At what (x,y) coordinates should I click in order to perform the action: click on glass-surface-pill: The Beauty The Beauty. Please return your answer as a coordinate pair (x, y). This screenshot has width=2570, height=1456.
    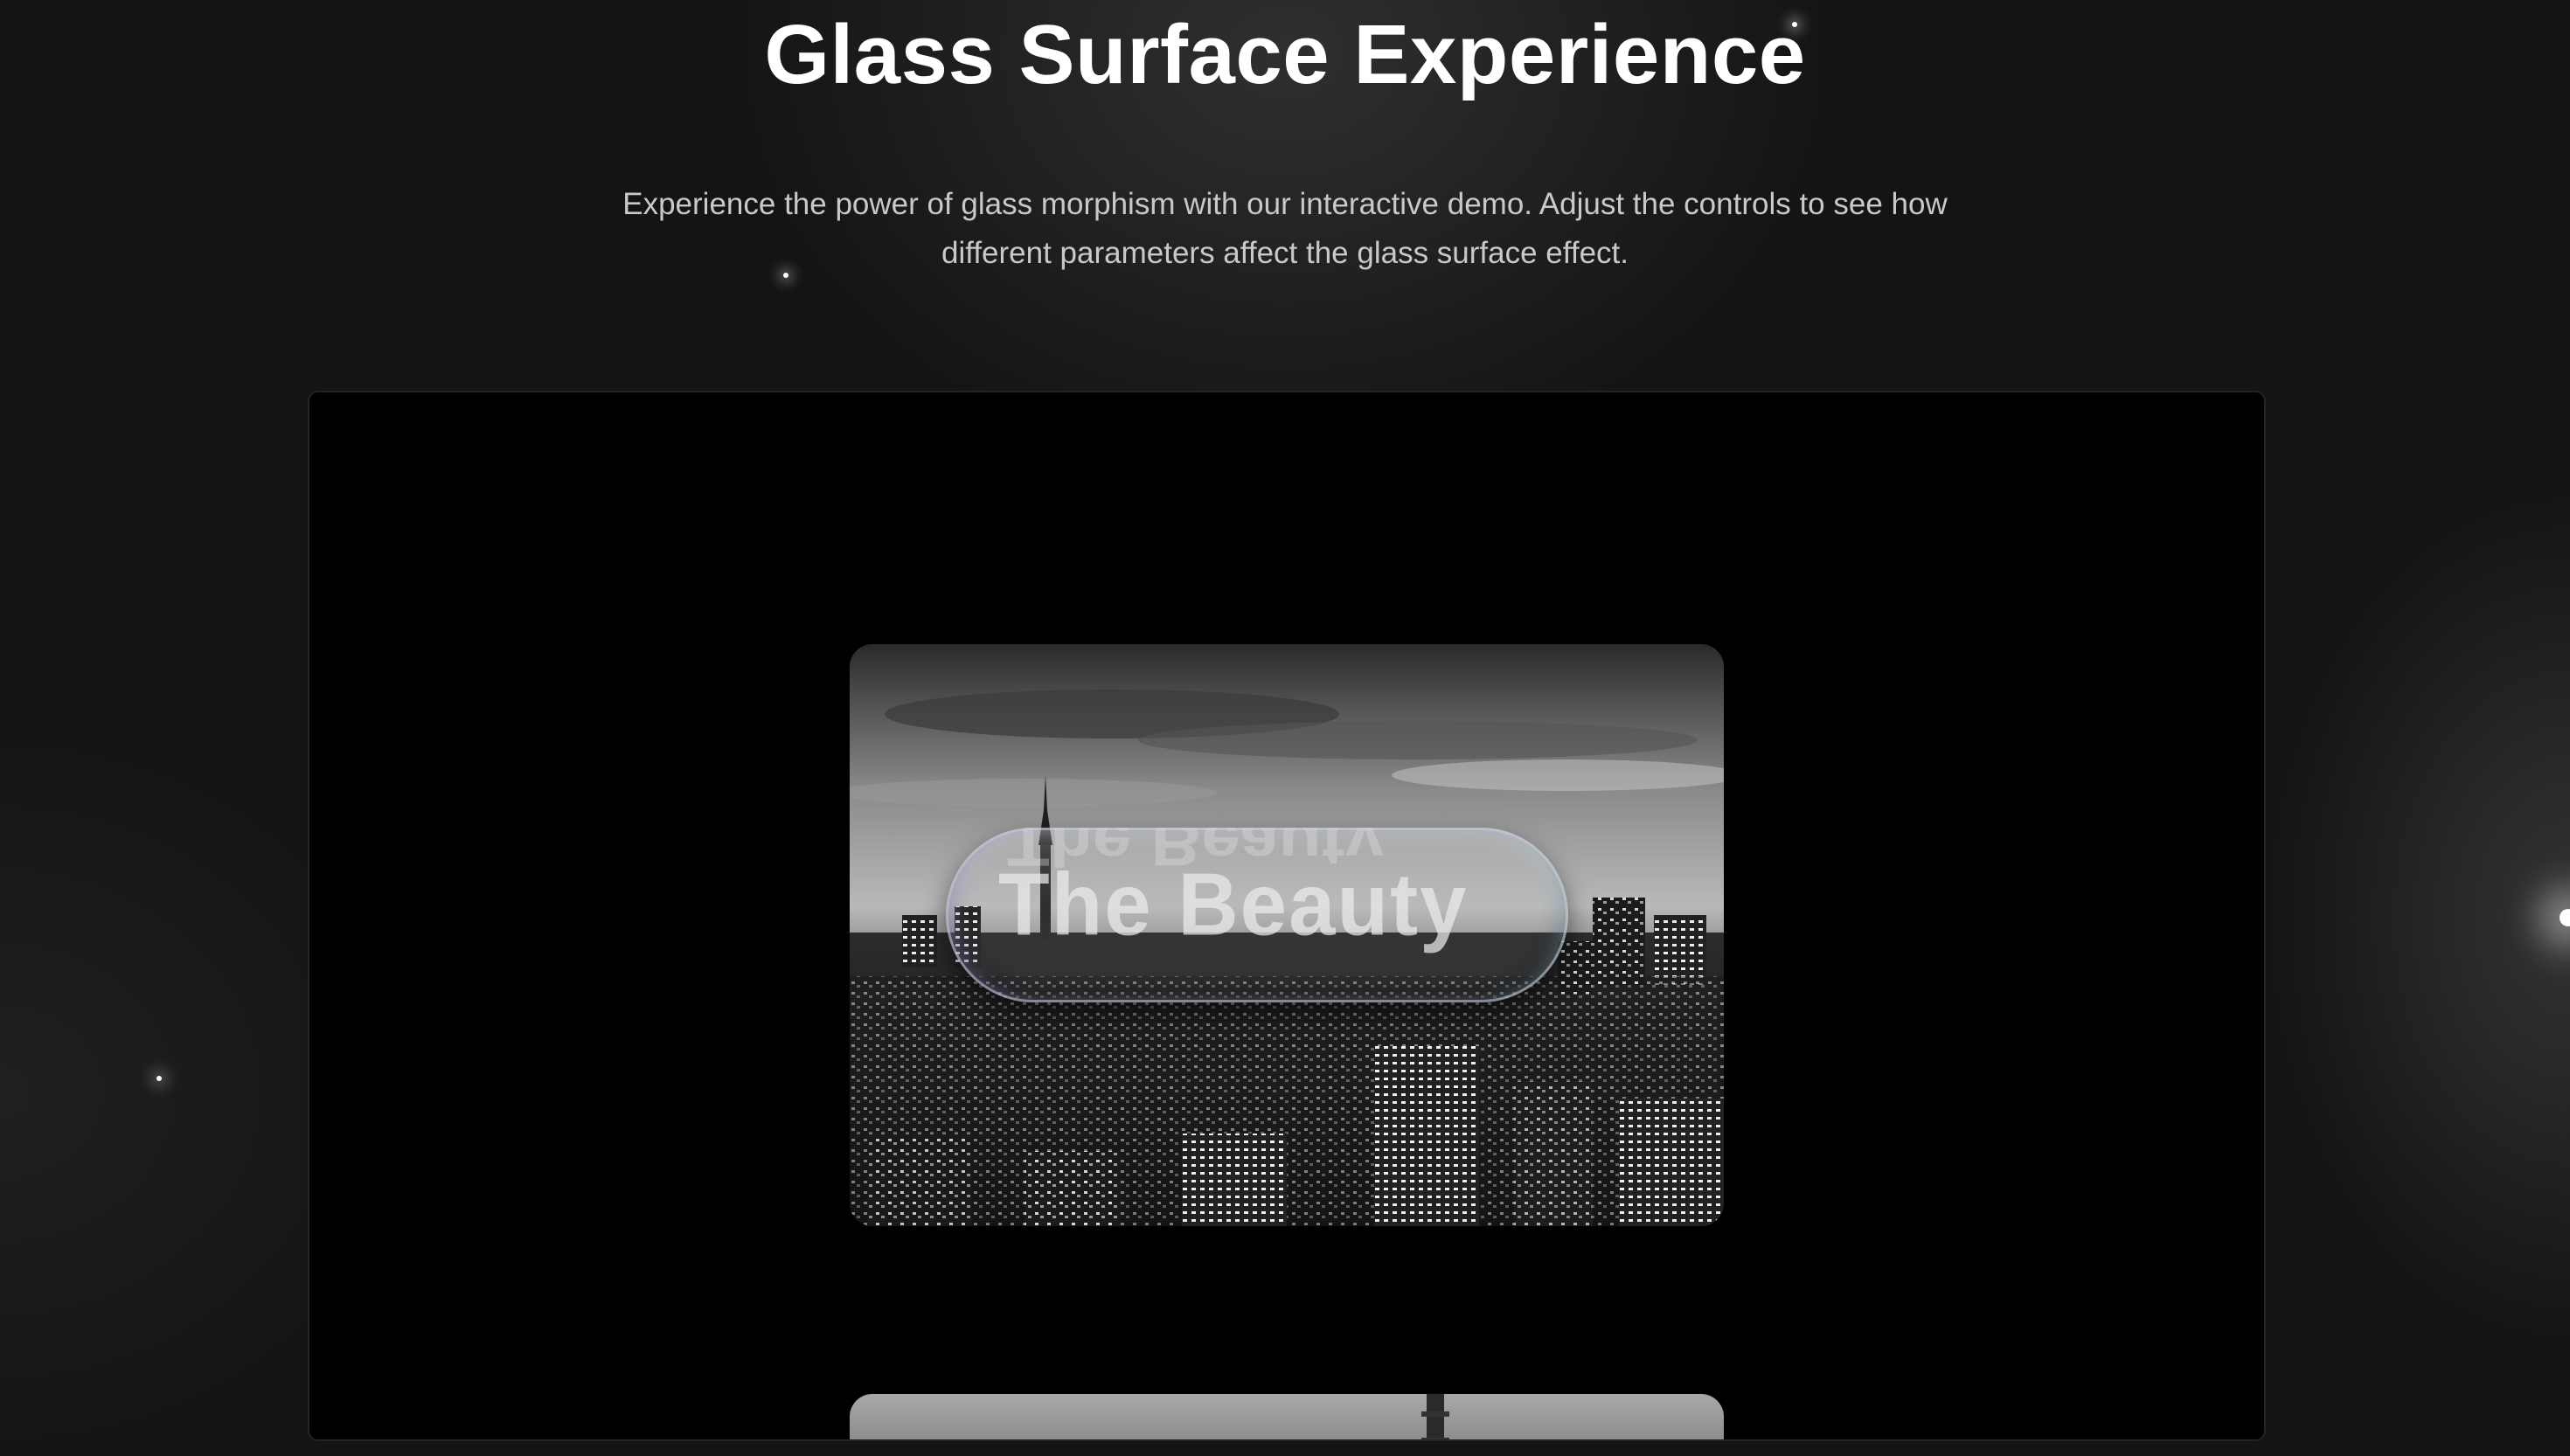
    Looking at the image, I should click on (1257, 915).